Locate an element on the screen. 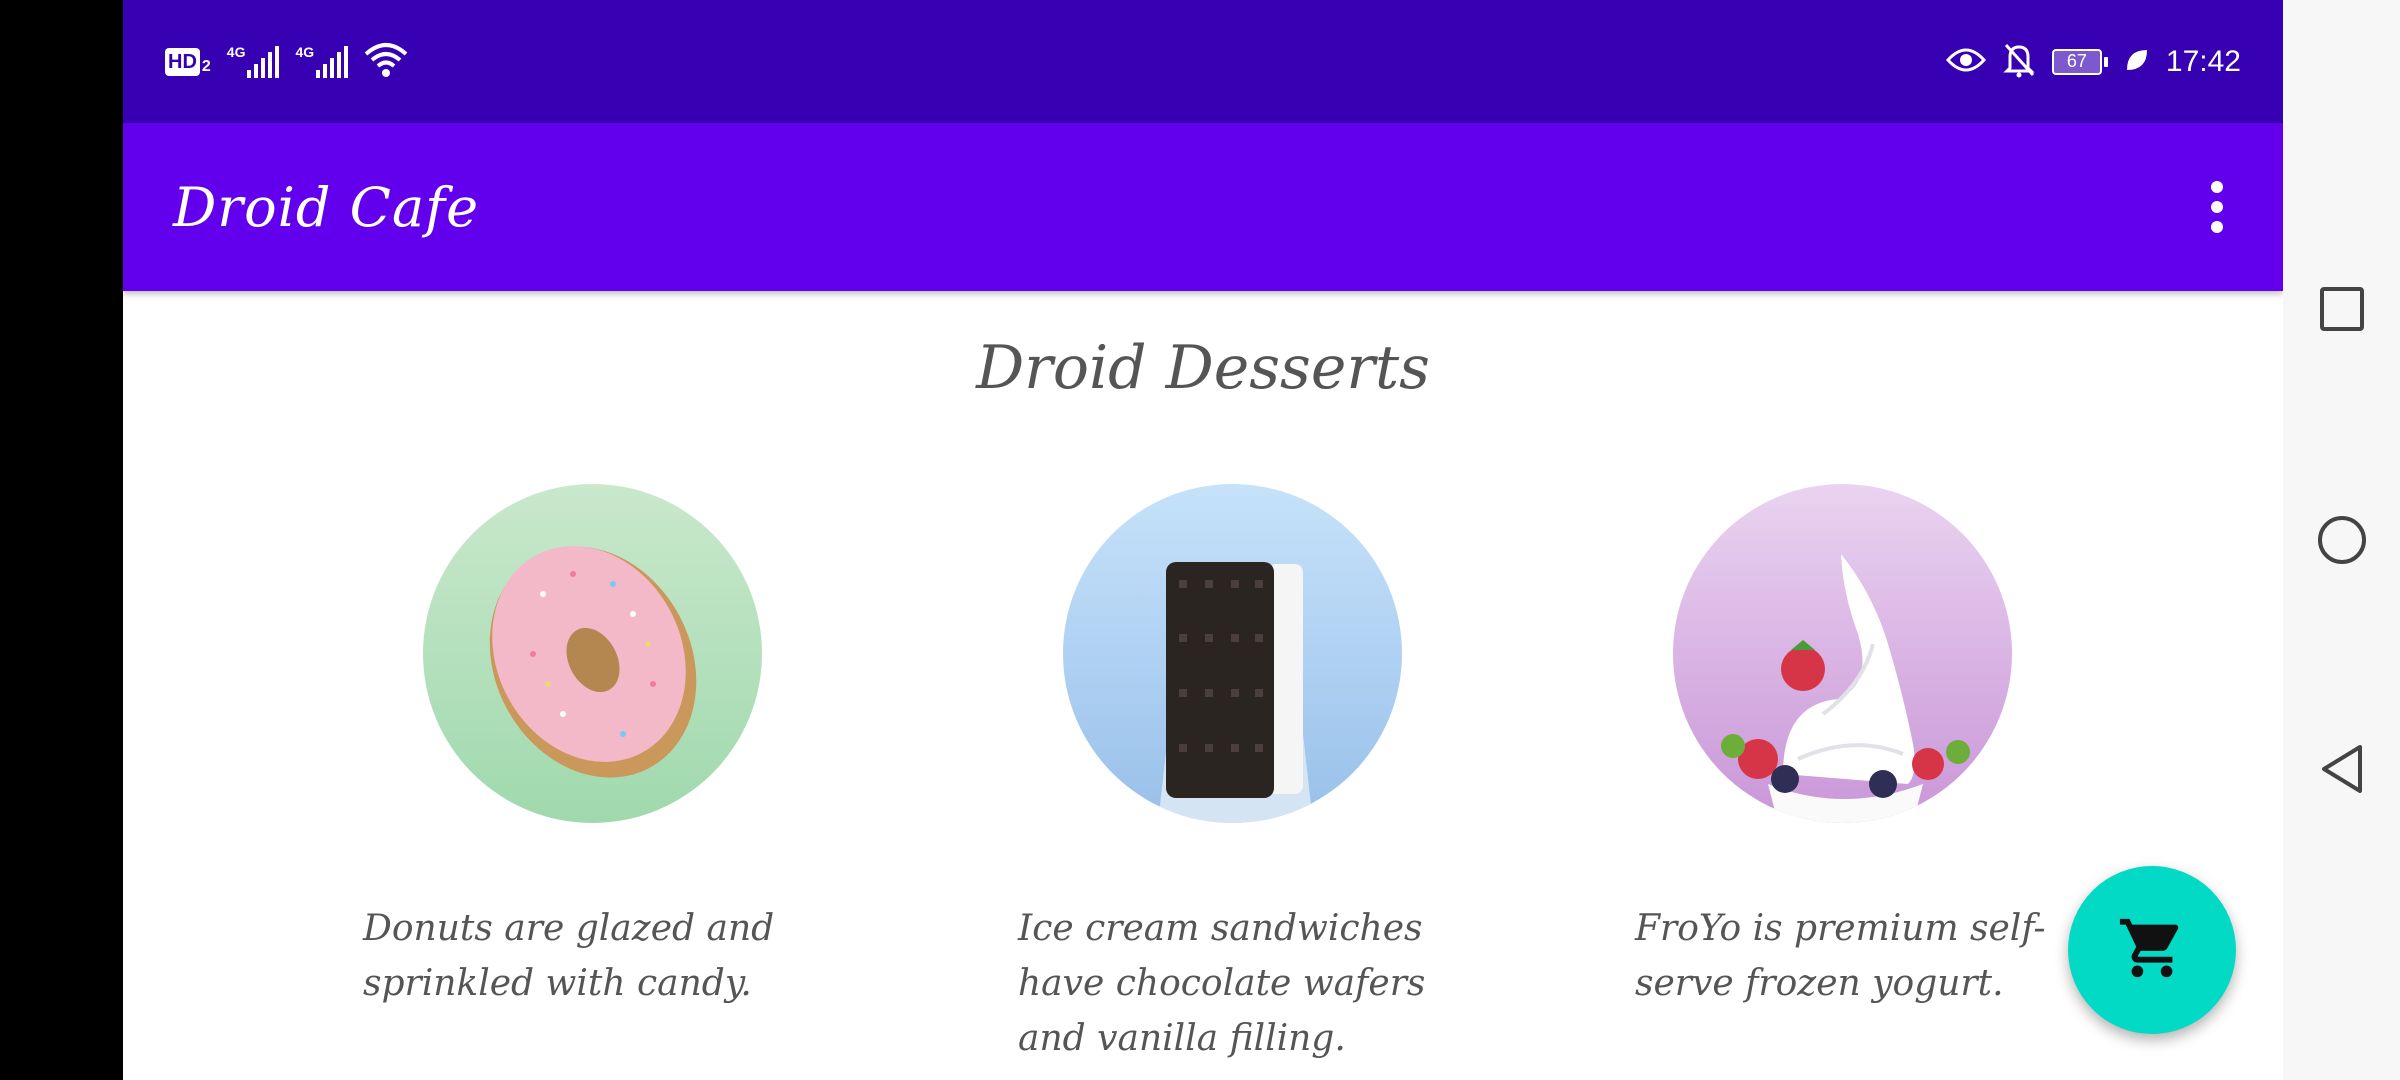 The image size is (2400, 1080). square-icon is located at coordinates (2341, 308).